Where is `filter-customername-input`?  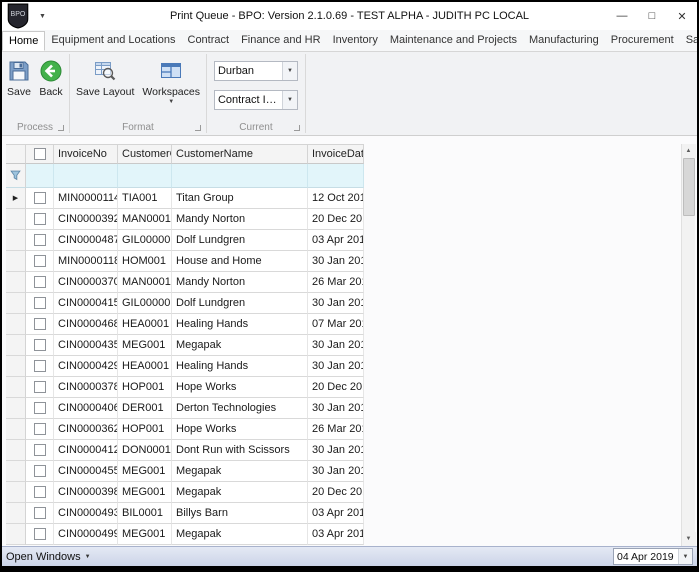
filter-customername-input is located at coordinates (240, 176).